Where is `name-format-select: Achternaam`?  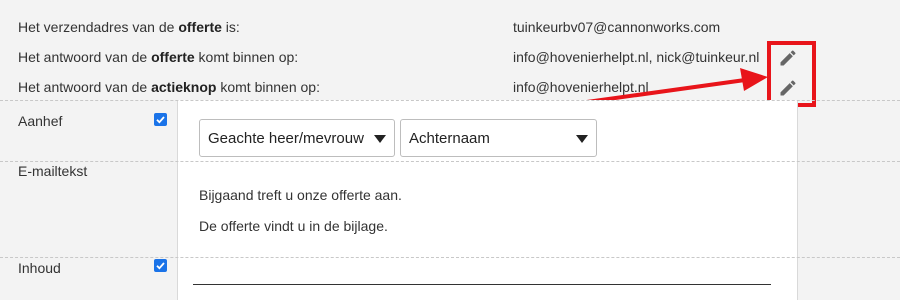
name-format-select: Achternaam is located at coordinates (498, 138).